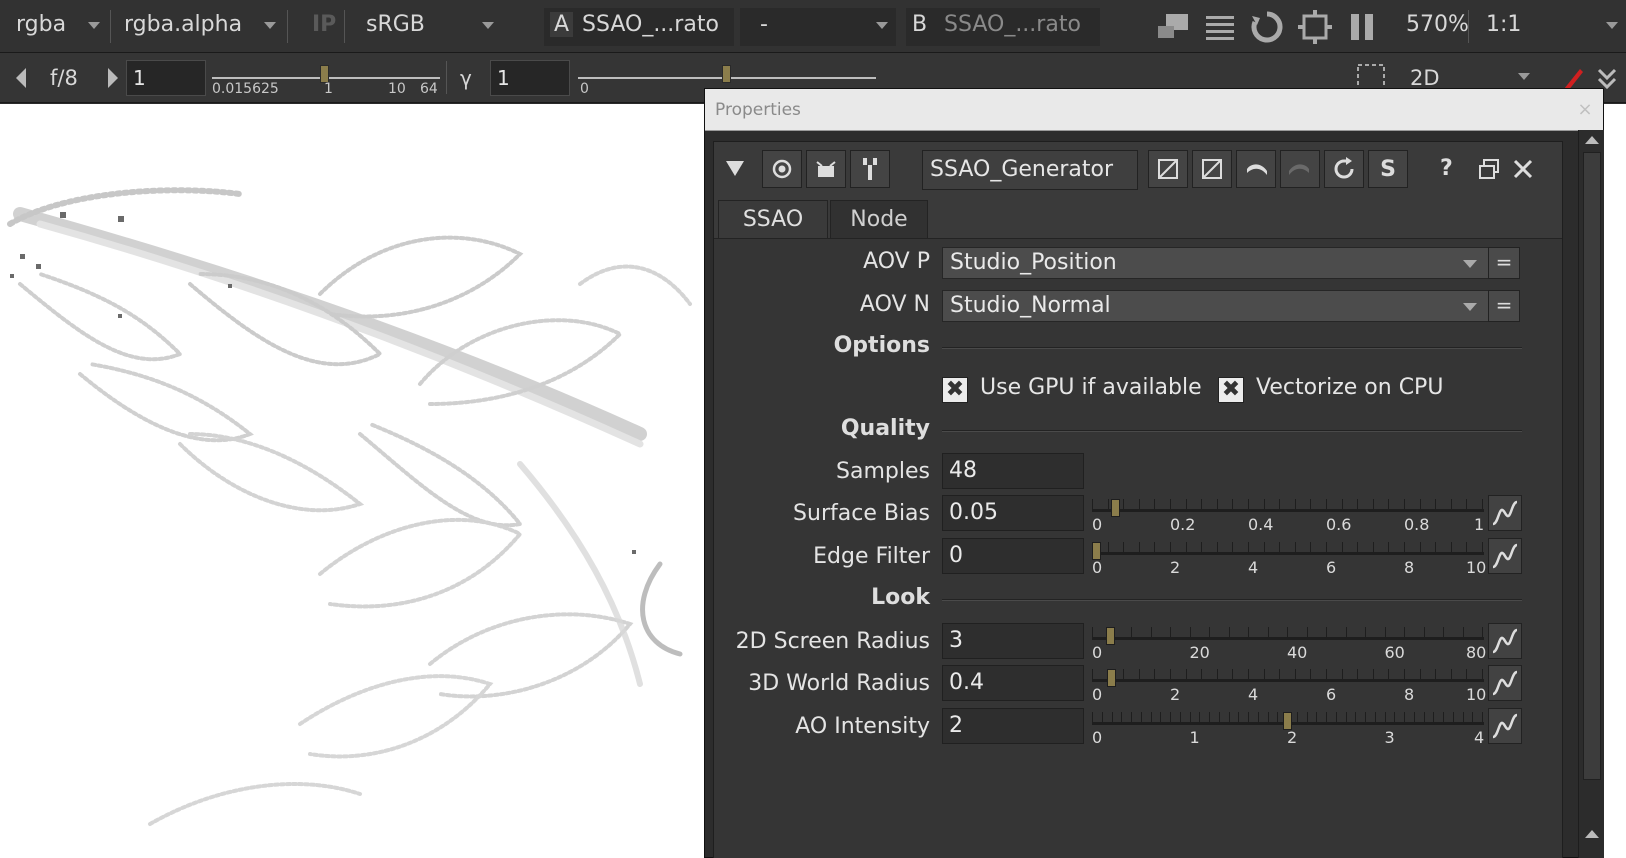  Describe the element at coordinates (1446, 168) in the screenshot. I see `help-icon: ?` at that location.